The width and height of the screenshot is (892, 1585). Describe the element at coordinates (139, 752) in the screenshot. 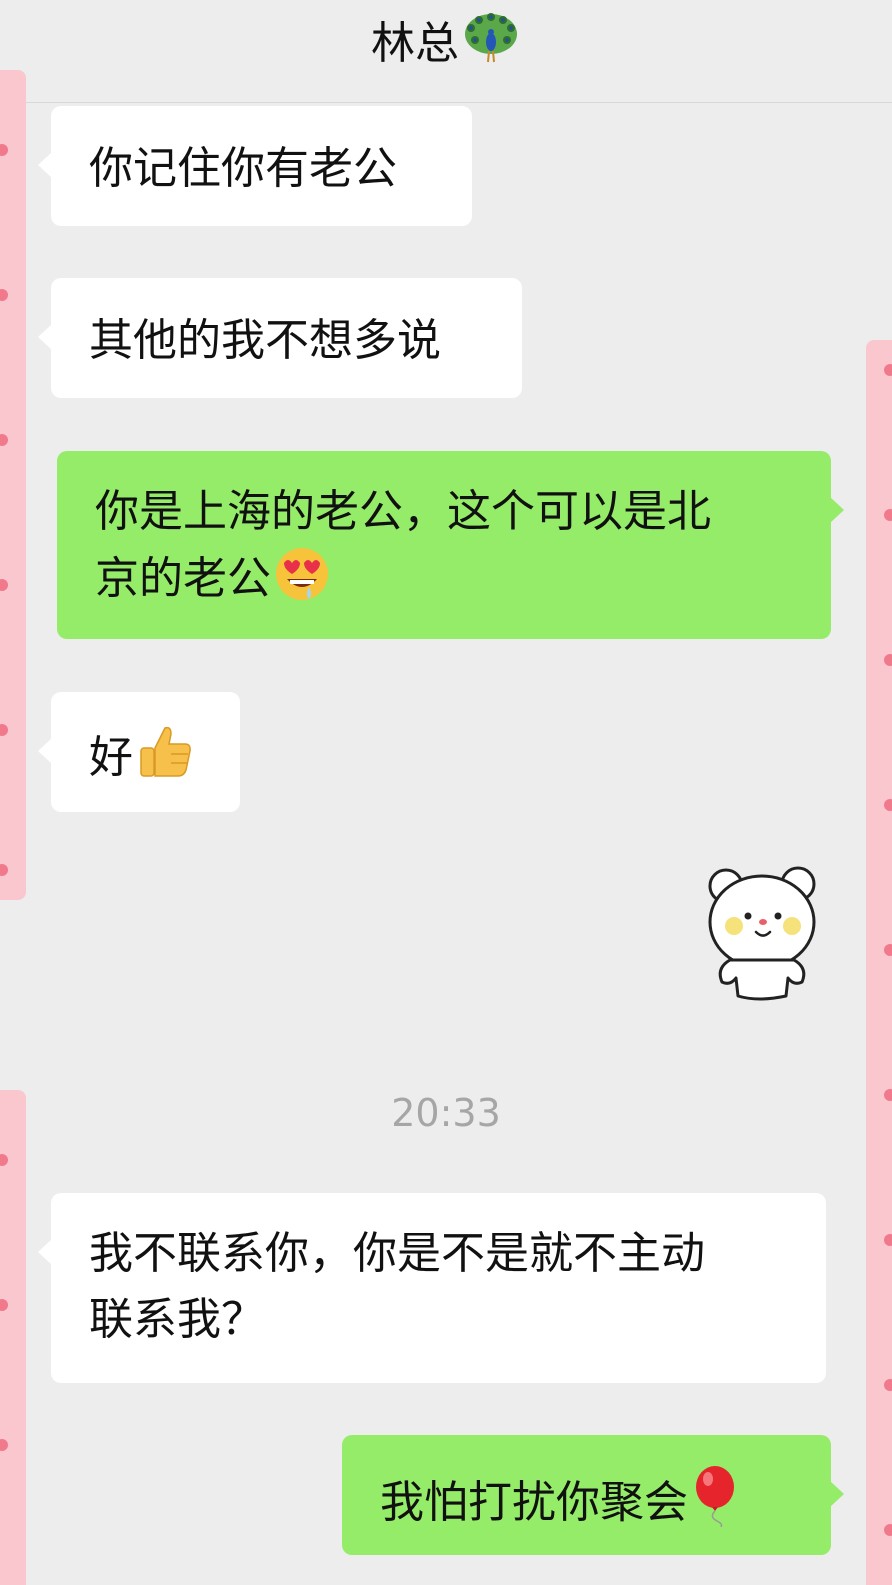

I see `message-bubble-incoming: 好` at that location.